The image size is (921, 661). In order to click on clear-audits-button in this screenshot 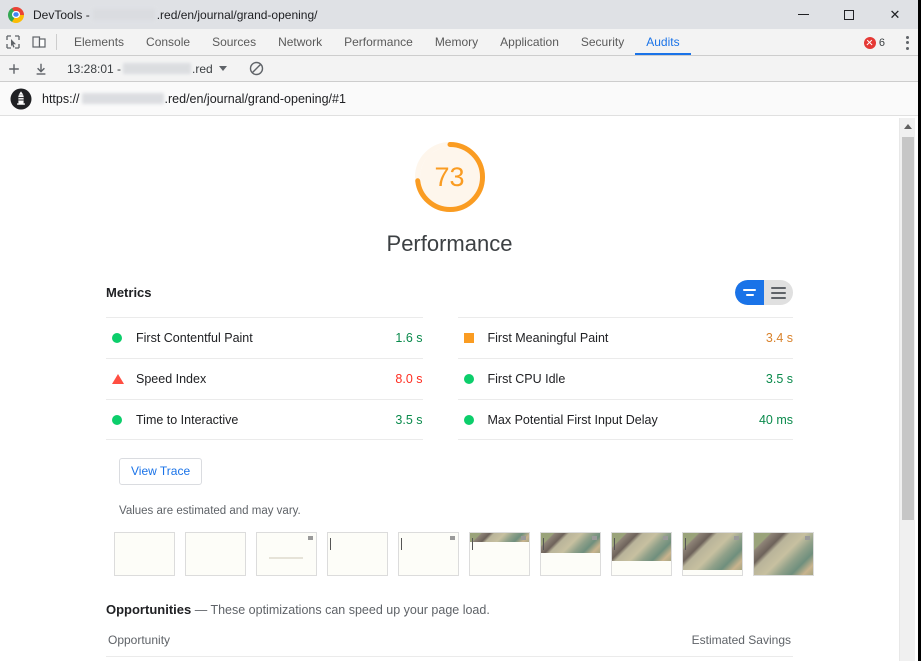, I will do `click(256, 69)`.